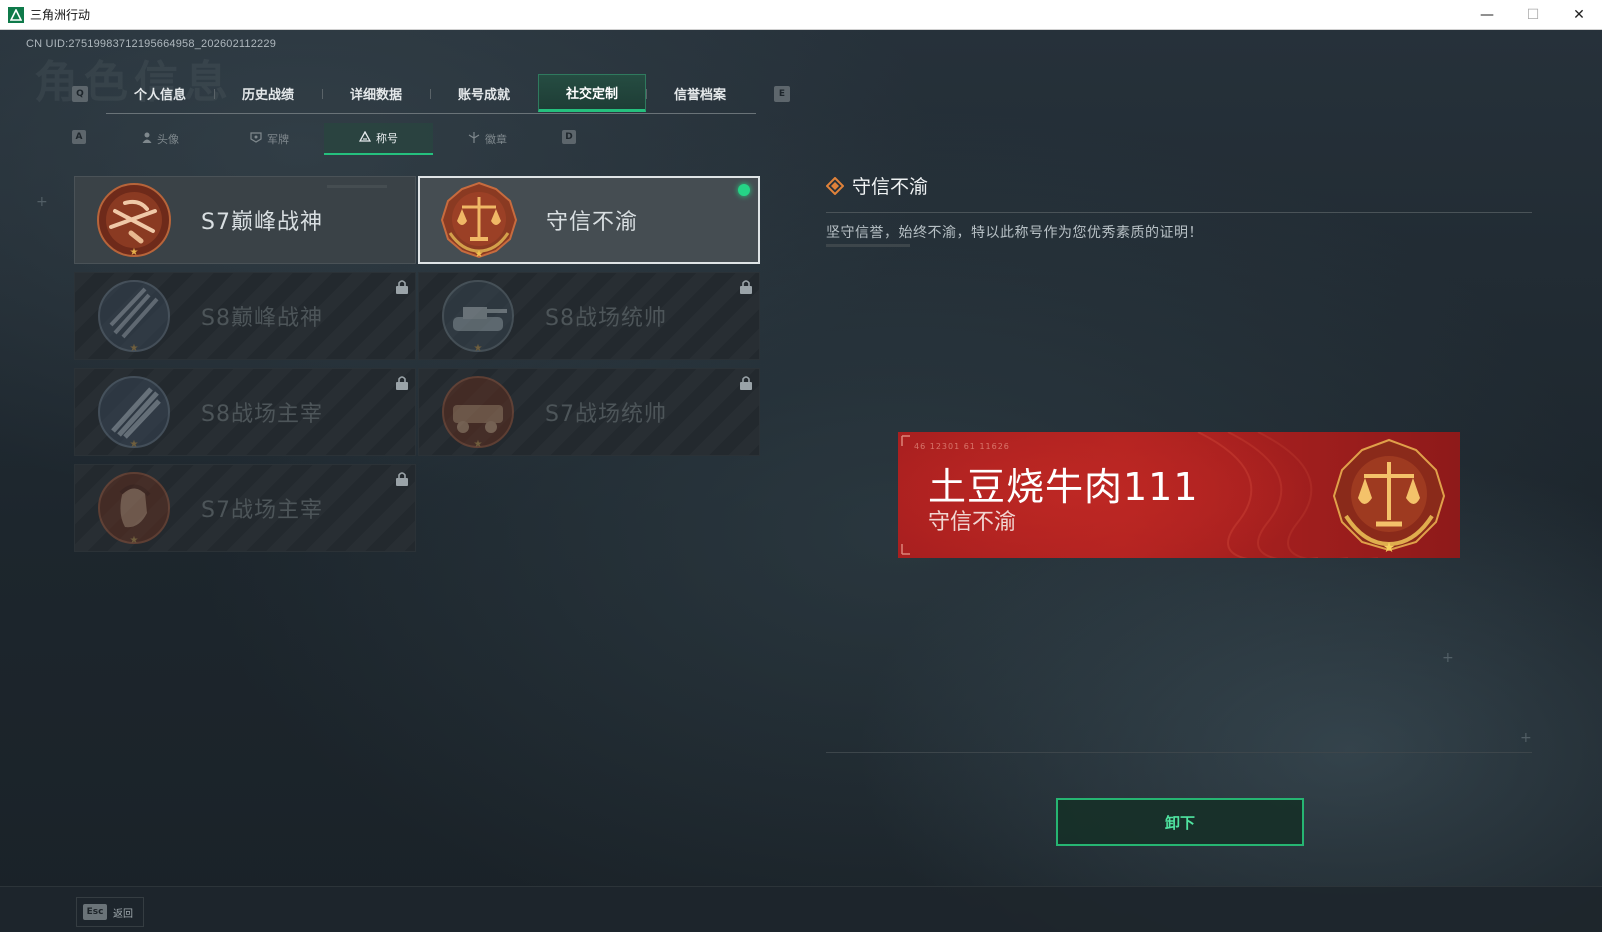 The height and width of the screenshot is (932, 1602). What do you see at coordinates (801, 15) in the screenshot?
I see `window-titlebar: 三角洲行动 — ☐ ✕` at bounding box center [801, 15].